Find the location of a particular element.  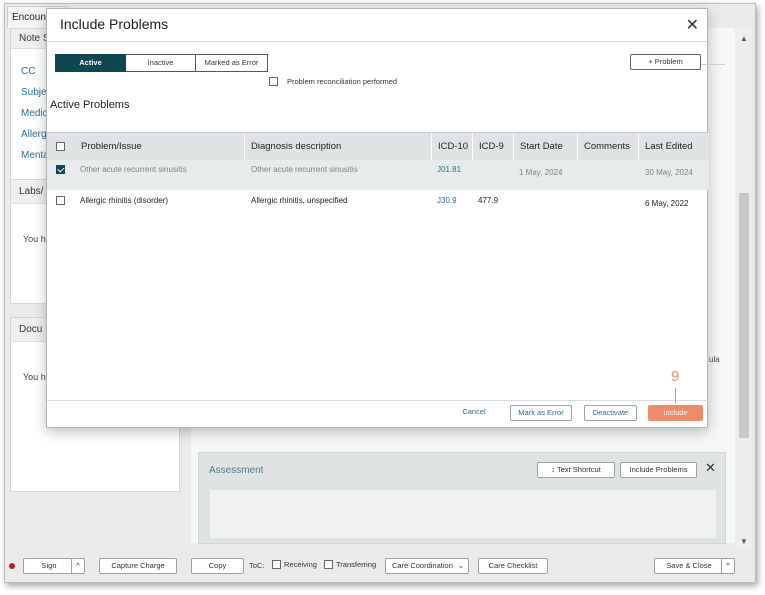

care-coordination-select: Care Coordination ⌄ is located at coordinates (427, 566).